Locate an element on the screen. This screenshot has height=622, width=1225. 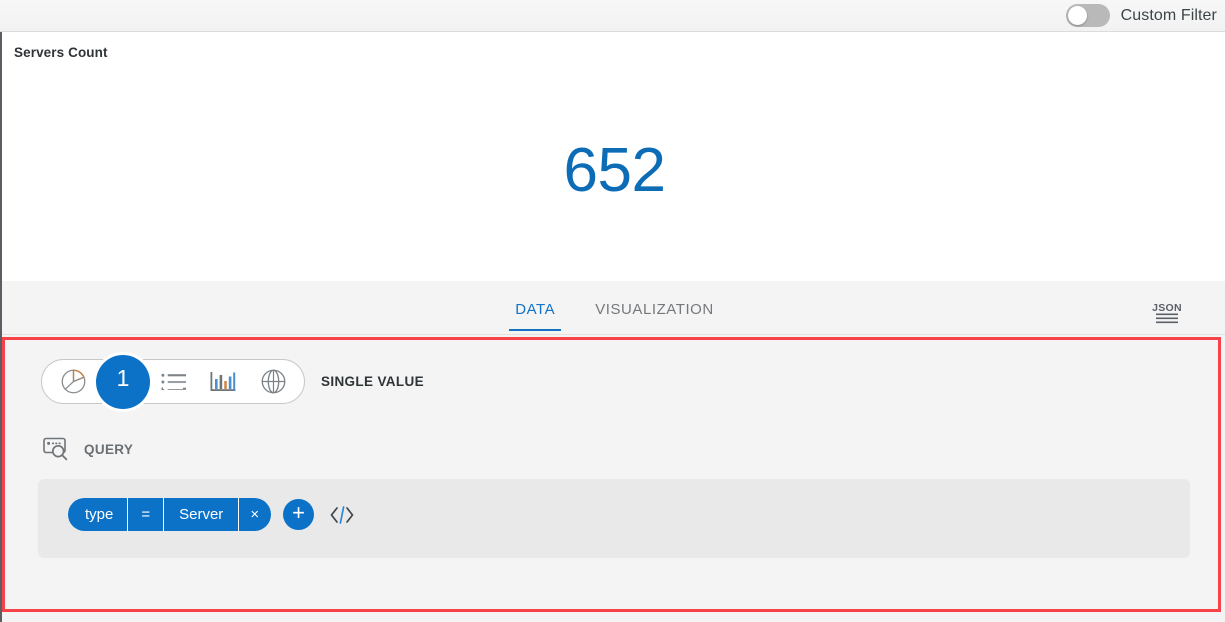
viz-type-single-value: 1 is located at coordinates (139, 381).